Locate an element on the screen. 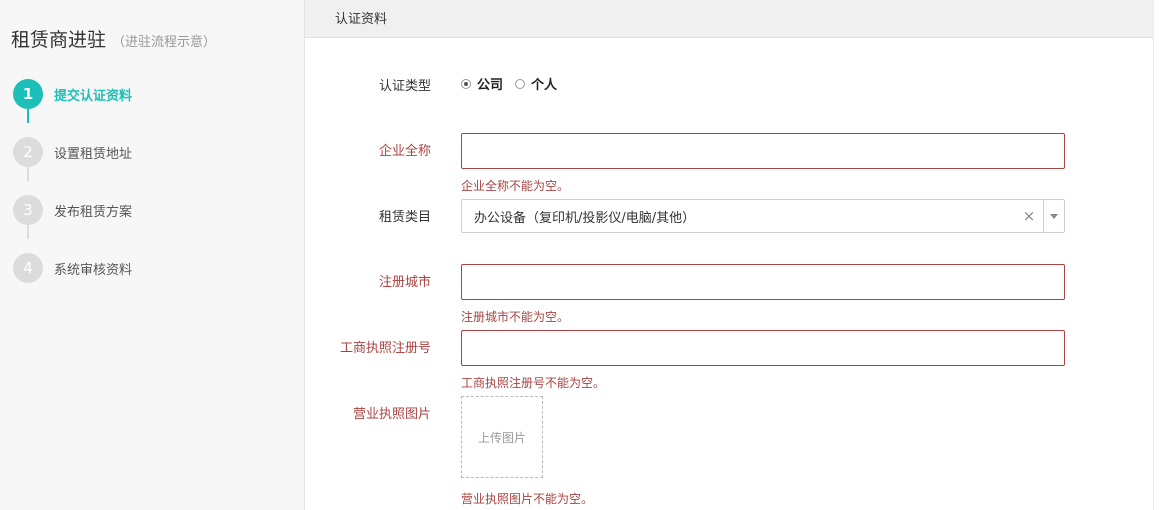  radio-unchecked-icon is located at coordinates (520, 83).